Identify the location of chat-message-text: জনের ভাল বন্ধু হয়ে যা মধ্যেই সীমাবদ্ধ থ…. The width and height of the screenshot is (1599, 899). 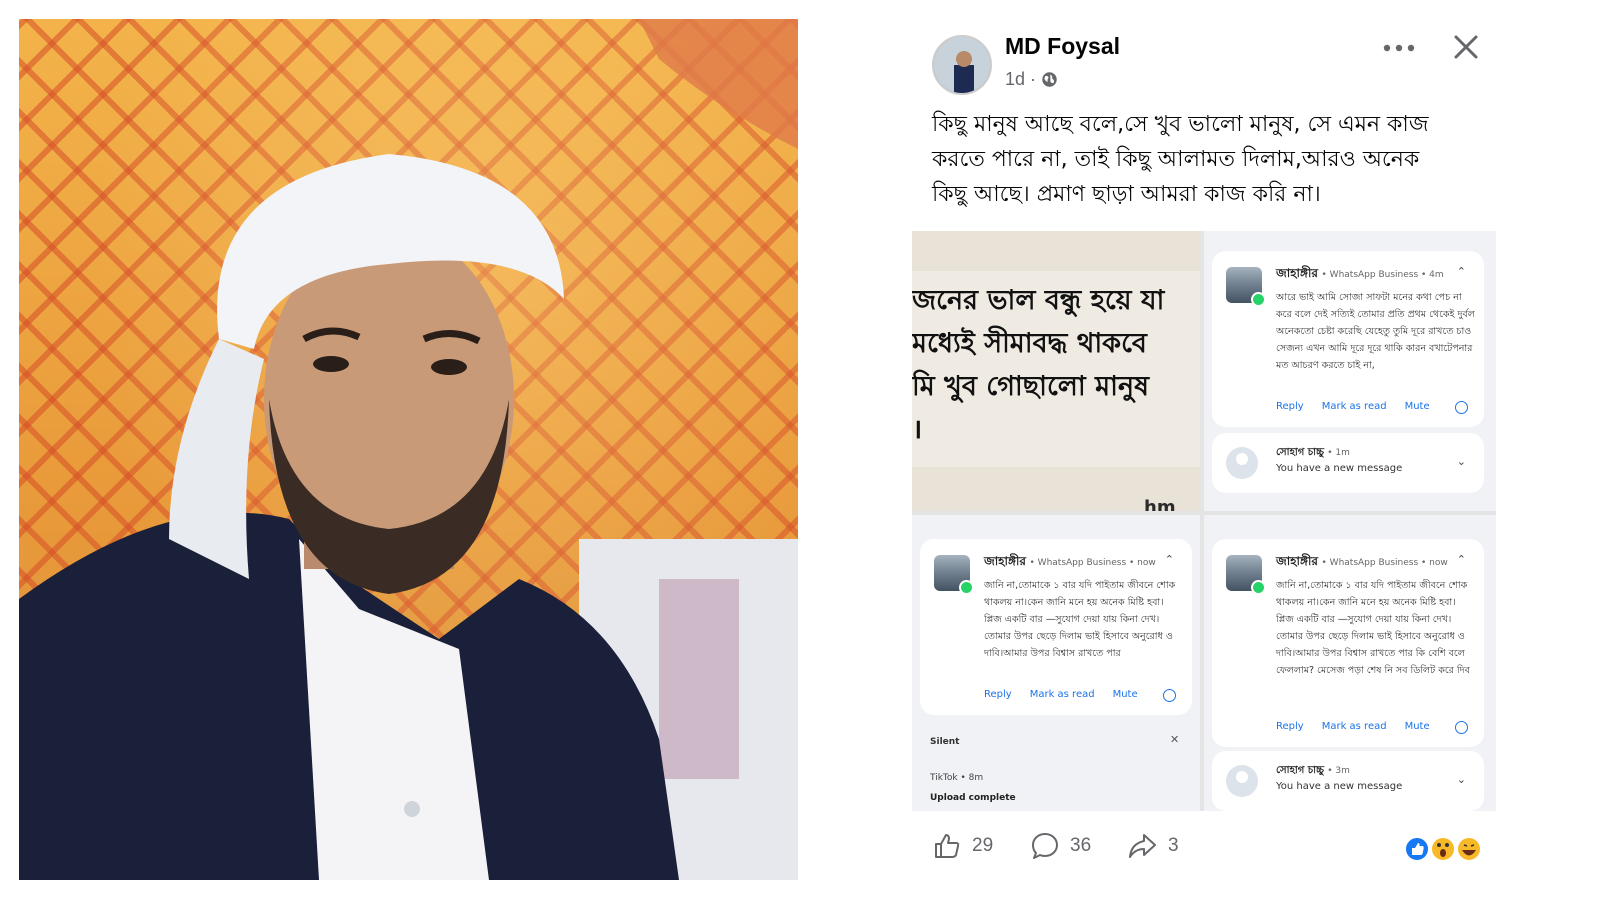
(1056, 365).